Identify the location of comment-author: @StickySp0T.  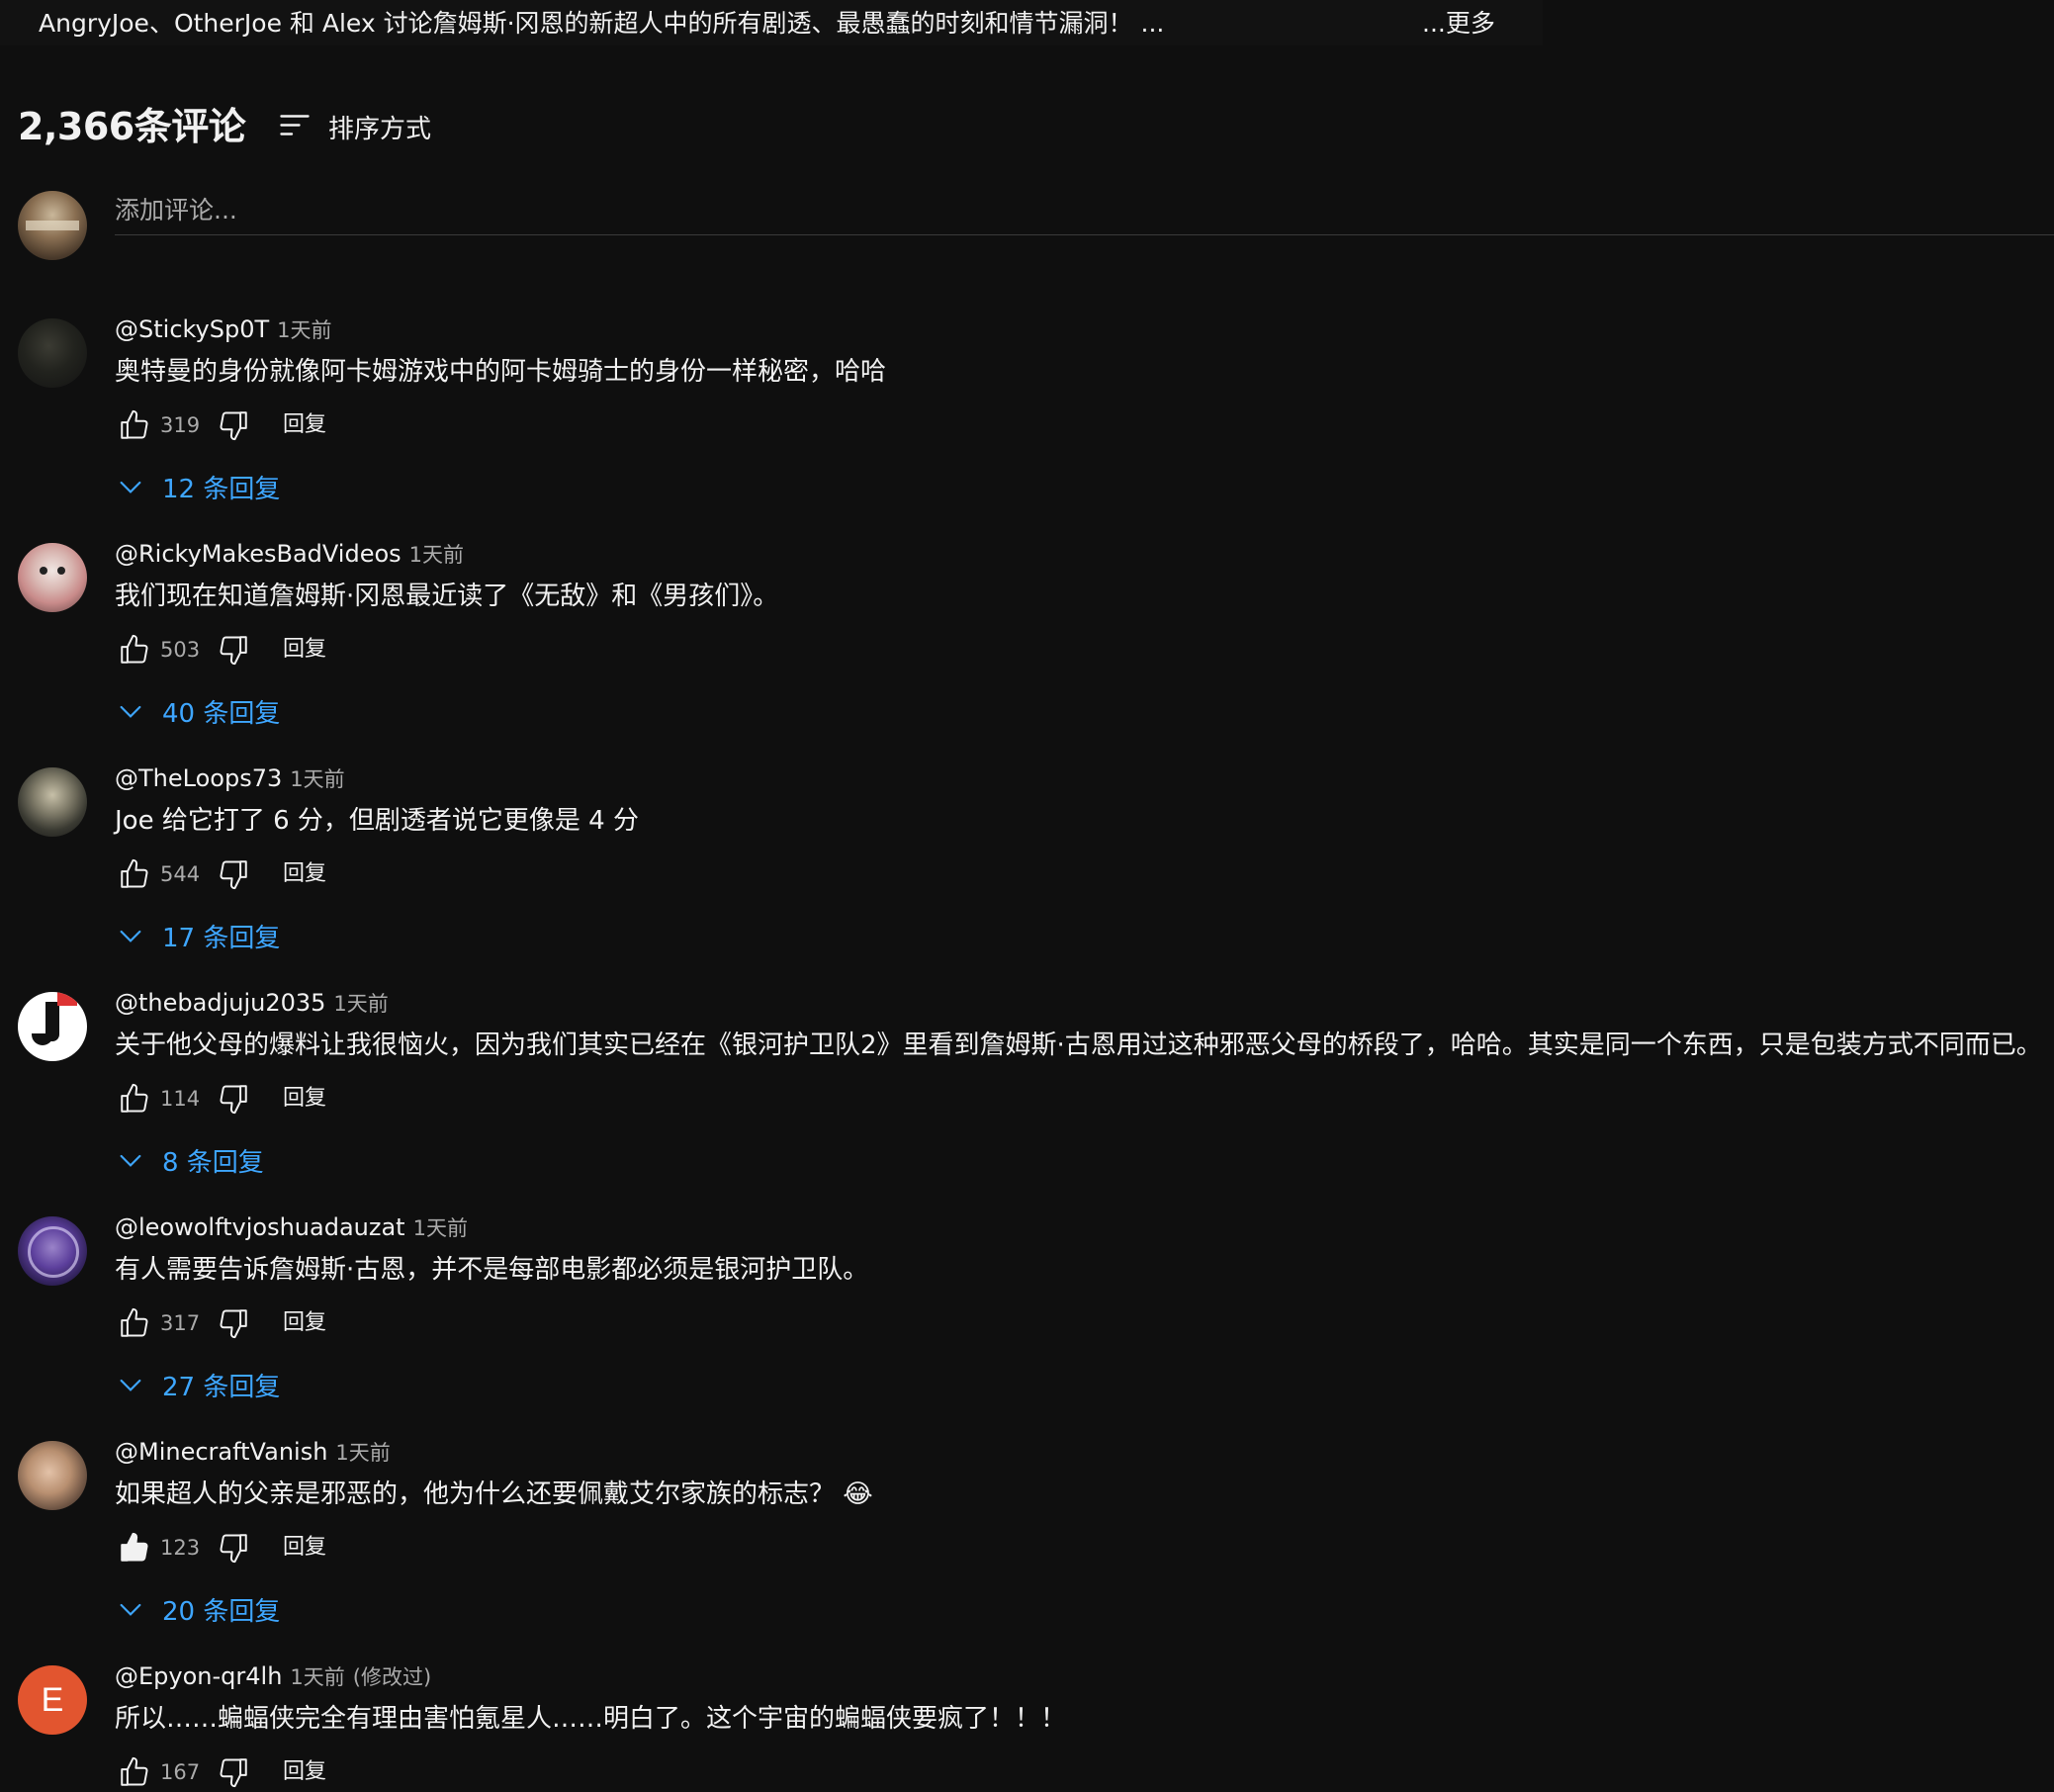
(192, 329).